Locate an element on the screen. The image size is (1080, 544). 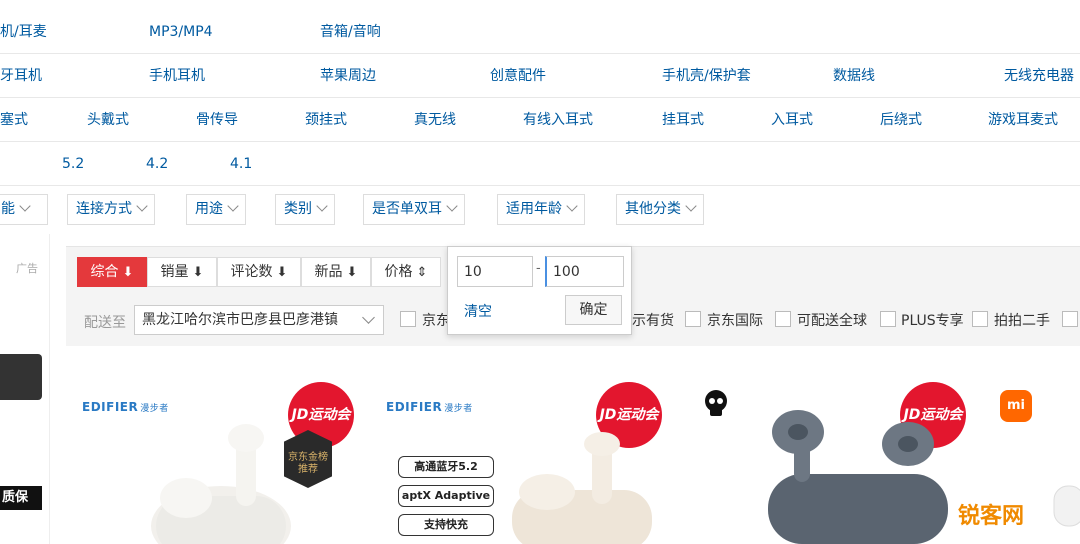
checkbox-jd is located at coordinates (408, 319).